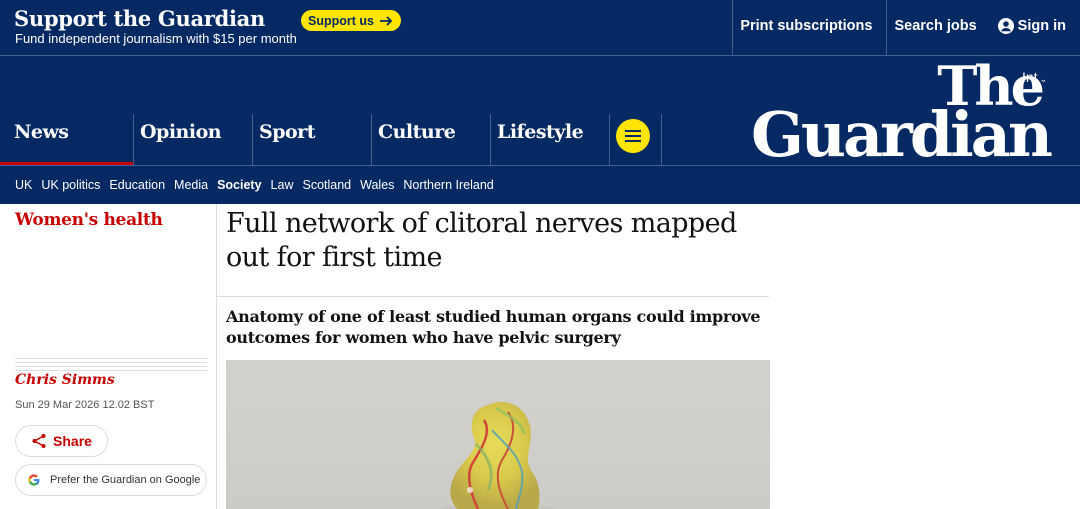  Describe the element at coordinates (34, 480) in the screenshot. I see `google-g-icon` at that location.